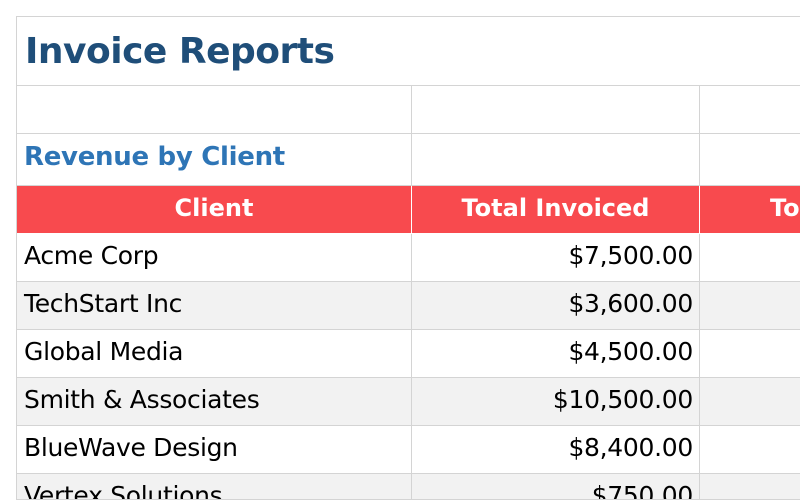  I want to click on column-header-label: Client, so click(214, 208).